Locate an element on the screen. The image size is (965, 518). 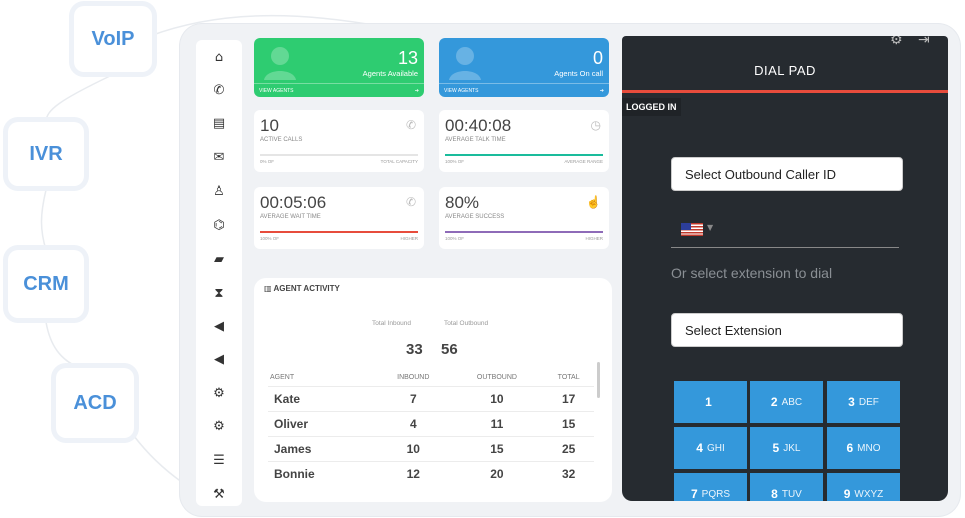
folder-icon: ▰ is located at coordinates (219, 259).